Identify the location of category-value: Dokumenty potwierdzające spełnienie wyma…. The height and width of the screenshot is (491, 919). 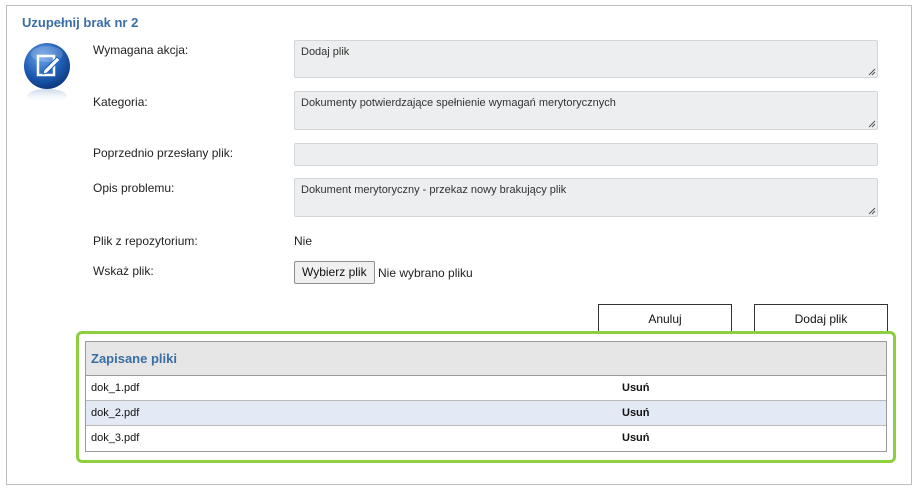
(458, 103).